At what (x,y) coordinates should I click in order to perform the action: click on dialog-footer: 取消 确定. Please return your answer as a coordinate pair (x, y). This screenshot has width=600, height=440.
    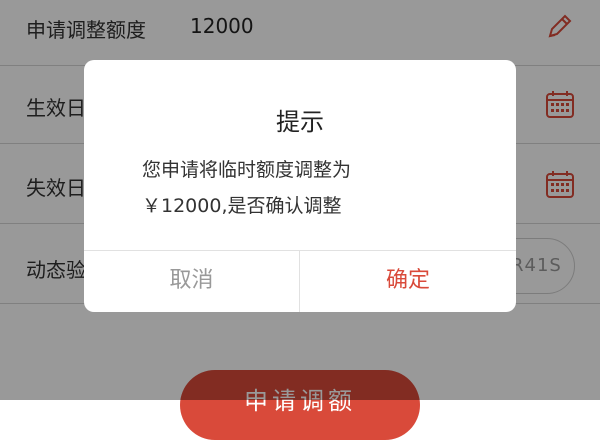
    Looking at the image, I should click on (300, 281).